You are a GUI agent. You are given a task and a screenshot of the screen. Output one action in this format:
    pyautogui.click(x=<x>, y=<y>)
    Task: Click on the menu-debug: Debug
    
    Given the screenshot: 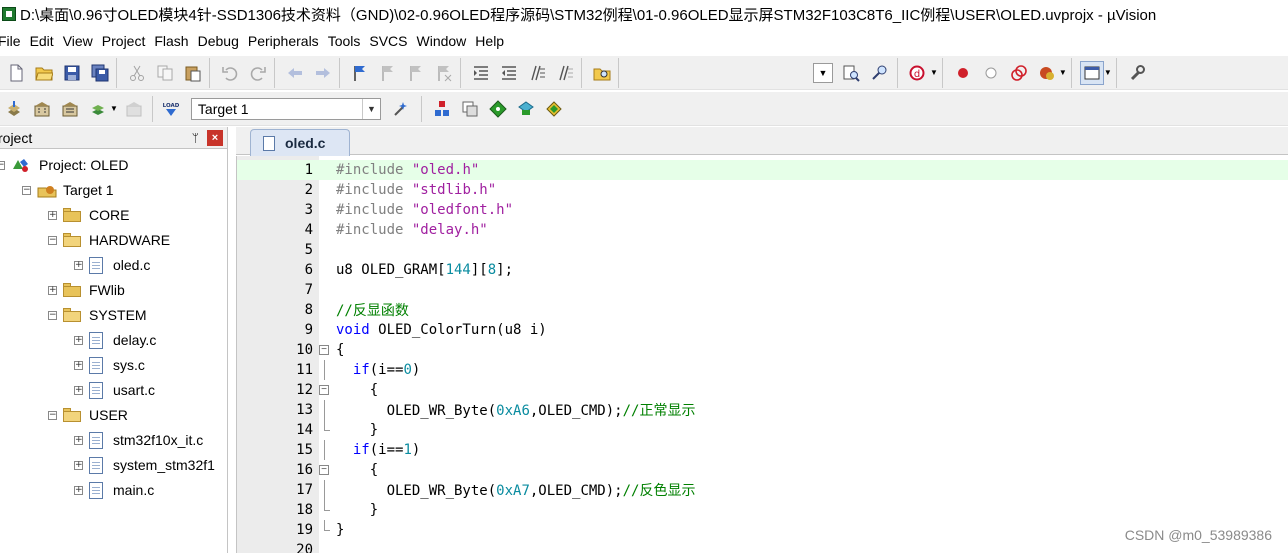 What is the action you would take?
    pyautogui.click(x=223, y=41)
    